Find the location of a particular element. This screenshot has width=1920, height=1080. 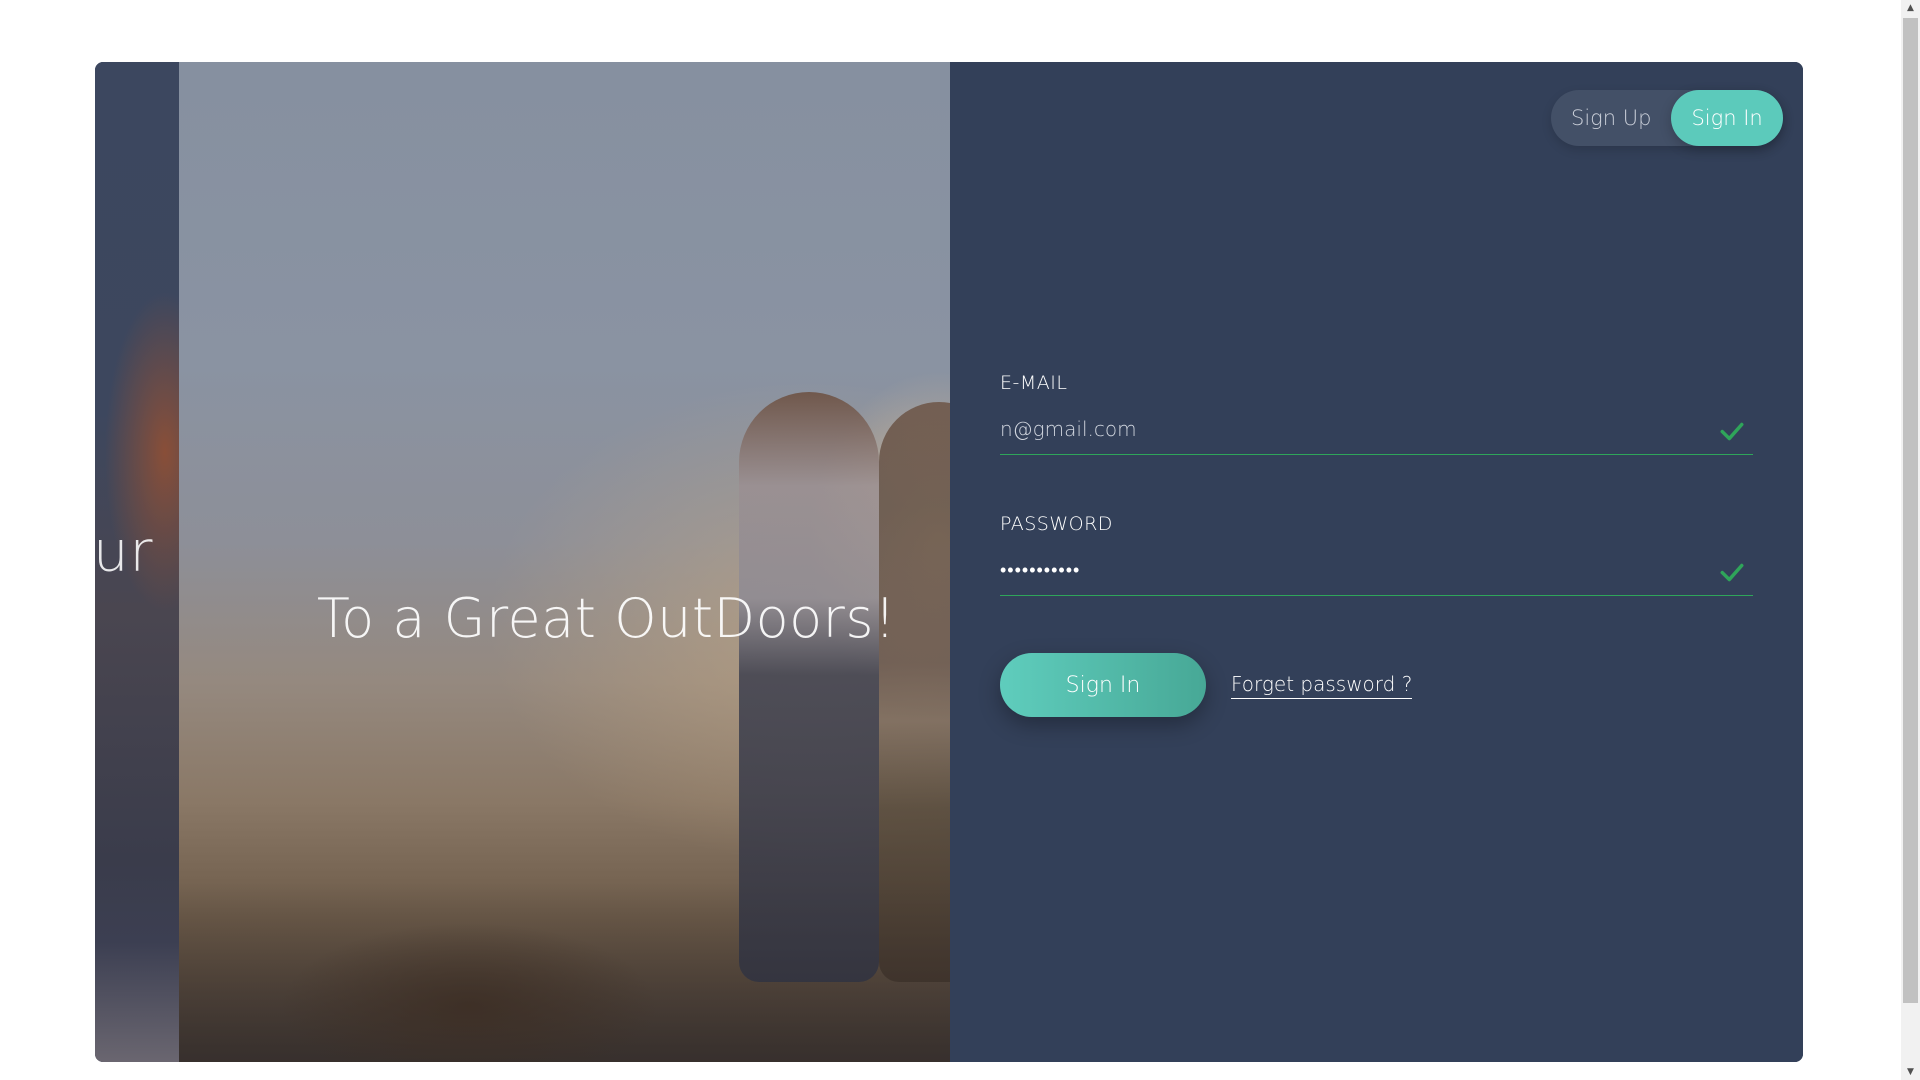

email-field-group: E-MAIL is located at coordinates (1376, 413).